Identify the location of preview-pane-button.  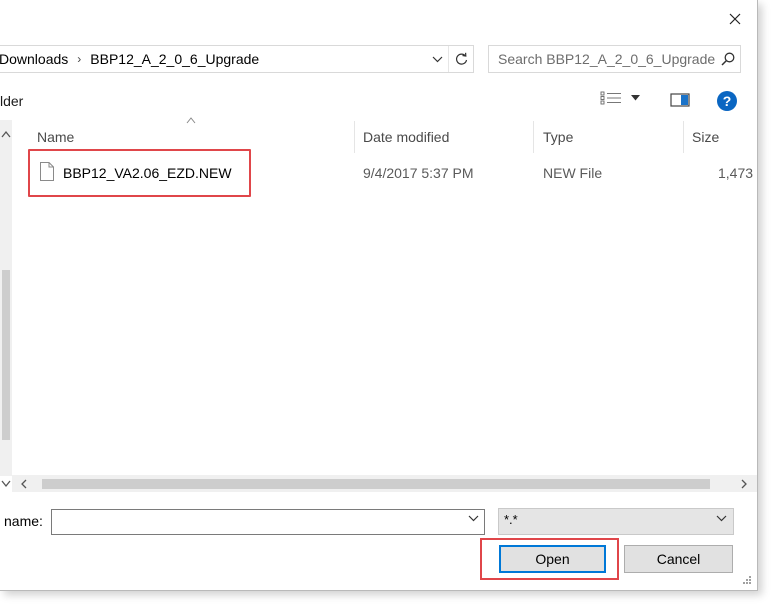
(680, 101).